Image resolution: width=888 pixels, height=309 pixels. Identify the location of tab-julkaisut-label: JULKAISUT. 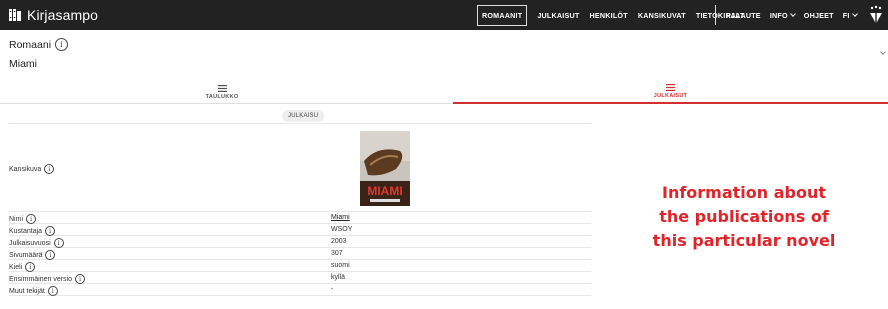
(670, 95).